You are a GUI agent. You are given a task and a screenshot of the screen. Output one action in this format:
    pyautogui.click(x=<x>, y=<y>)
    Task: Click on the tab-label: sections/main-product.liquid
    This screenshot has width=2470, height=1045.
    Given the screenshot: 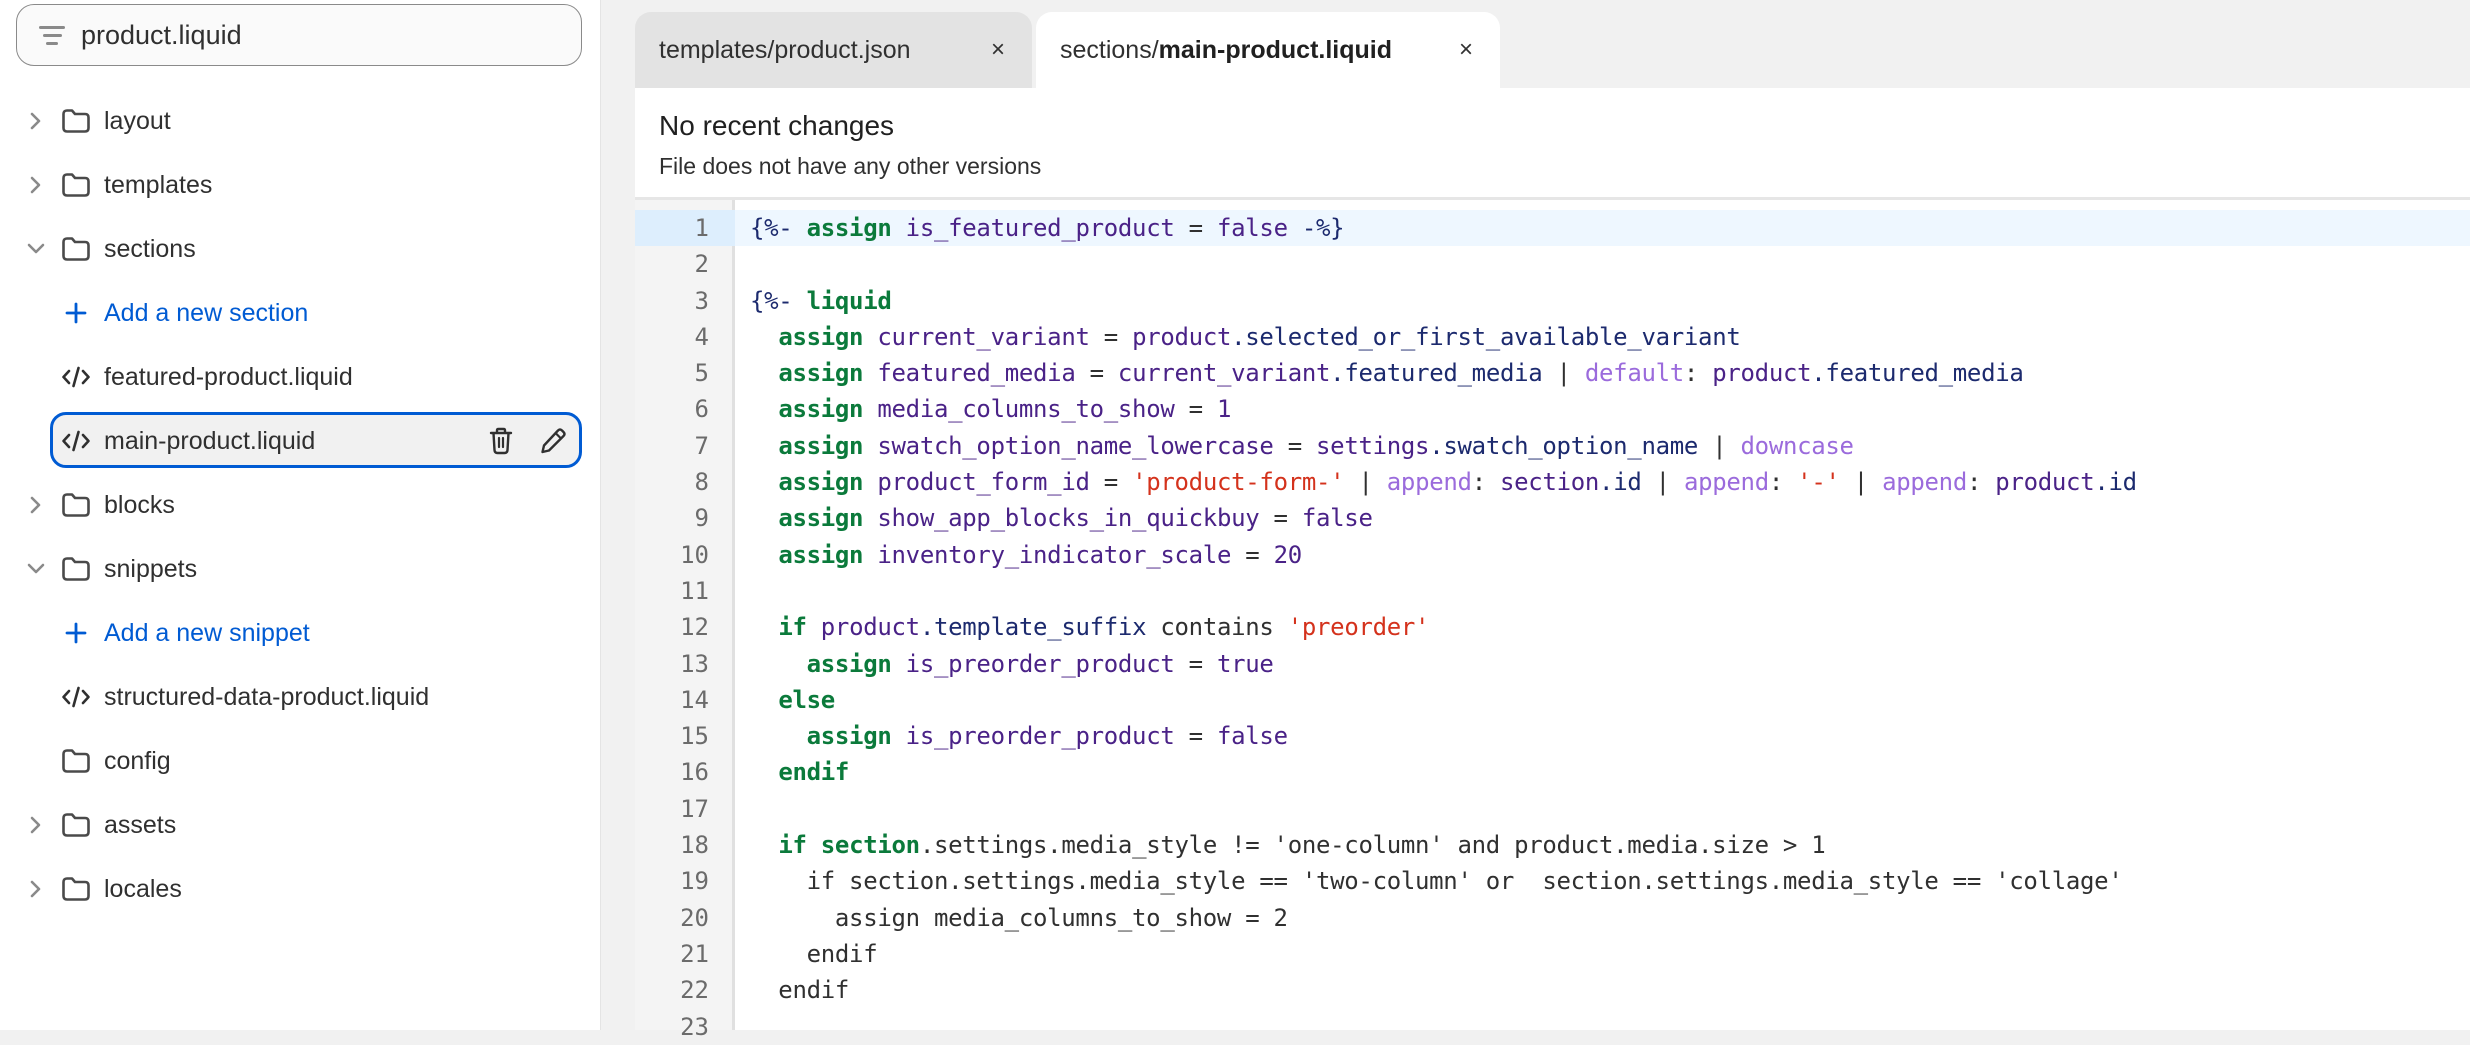 What is the action you would take?
    pyautogui.click(x=1226, y=50)
    